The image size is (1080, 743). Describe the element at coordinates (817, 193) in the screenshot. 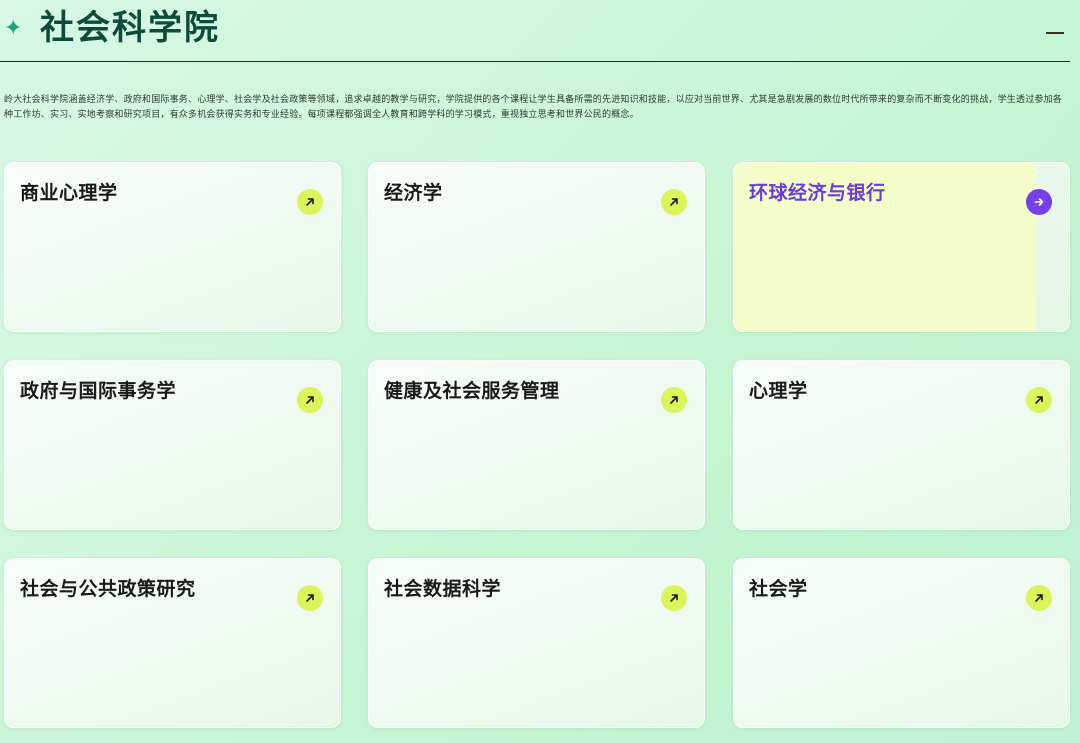

I see `program-card-title: 环球经济与银行` at that location.